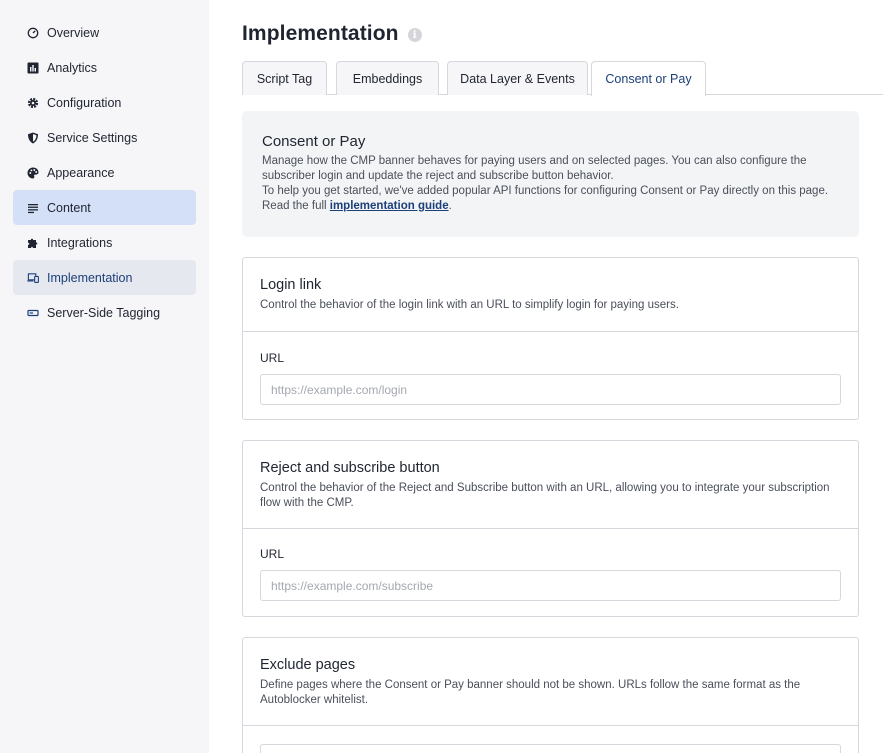 The width and height of the screenshot is (883, 753). I want to click on tab-label: Embeddings, so click(387, 78).